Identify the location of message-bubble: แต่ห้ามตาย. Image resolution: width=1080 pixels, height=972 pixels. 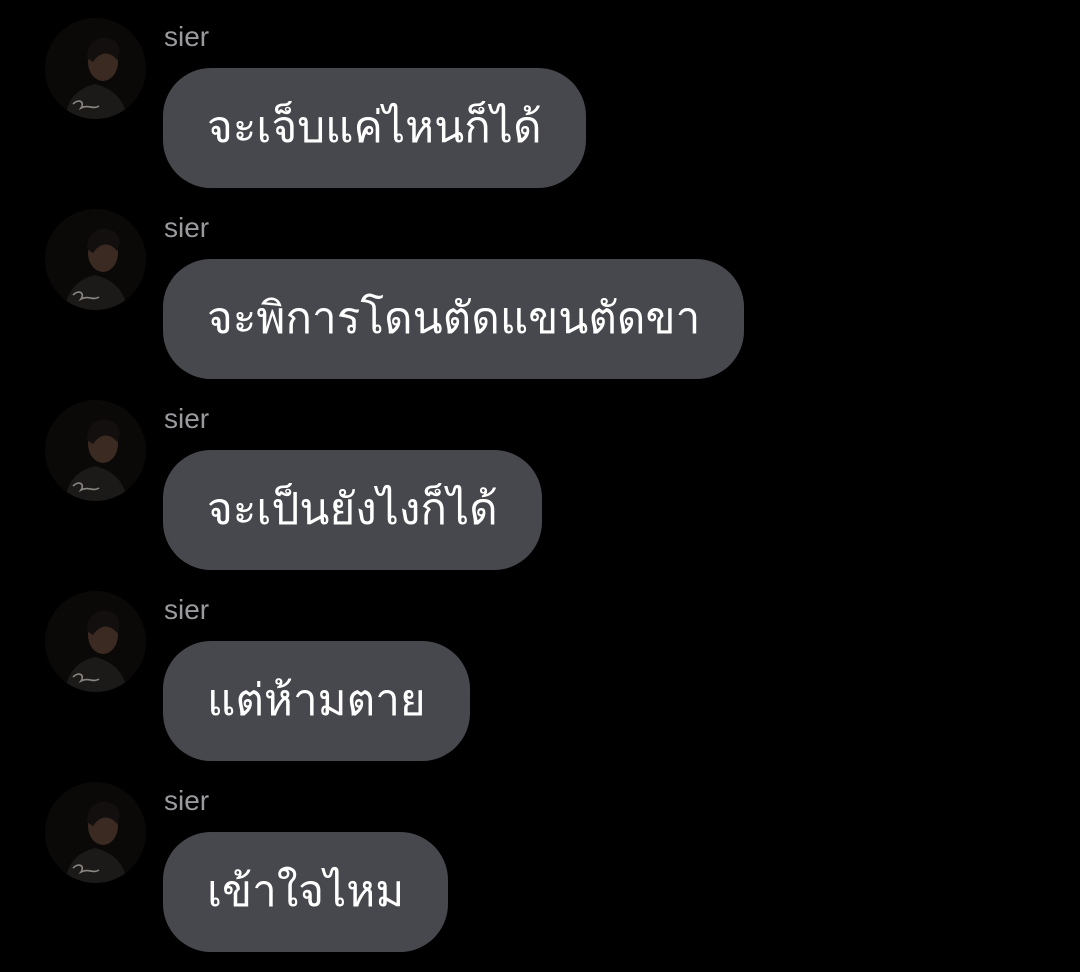
(316, 701).